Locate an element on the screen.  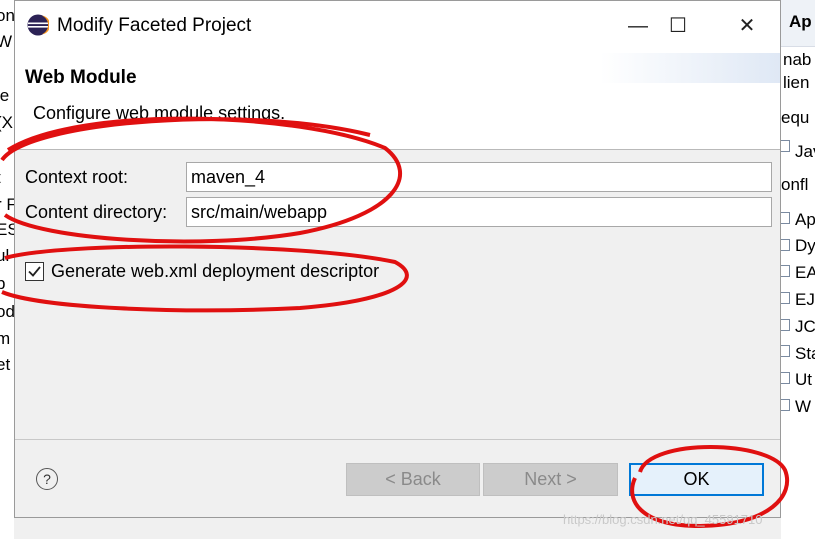
checkmark-icon is located at coordinates (34, 271).